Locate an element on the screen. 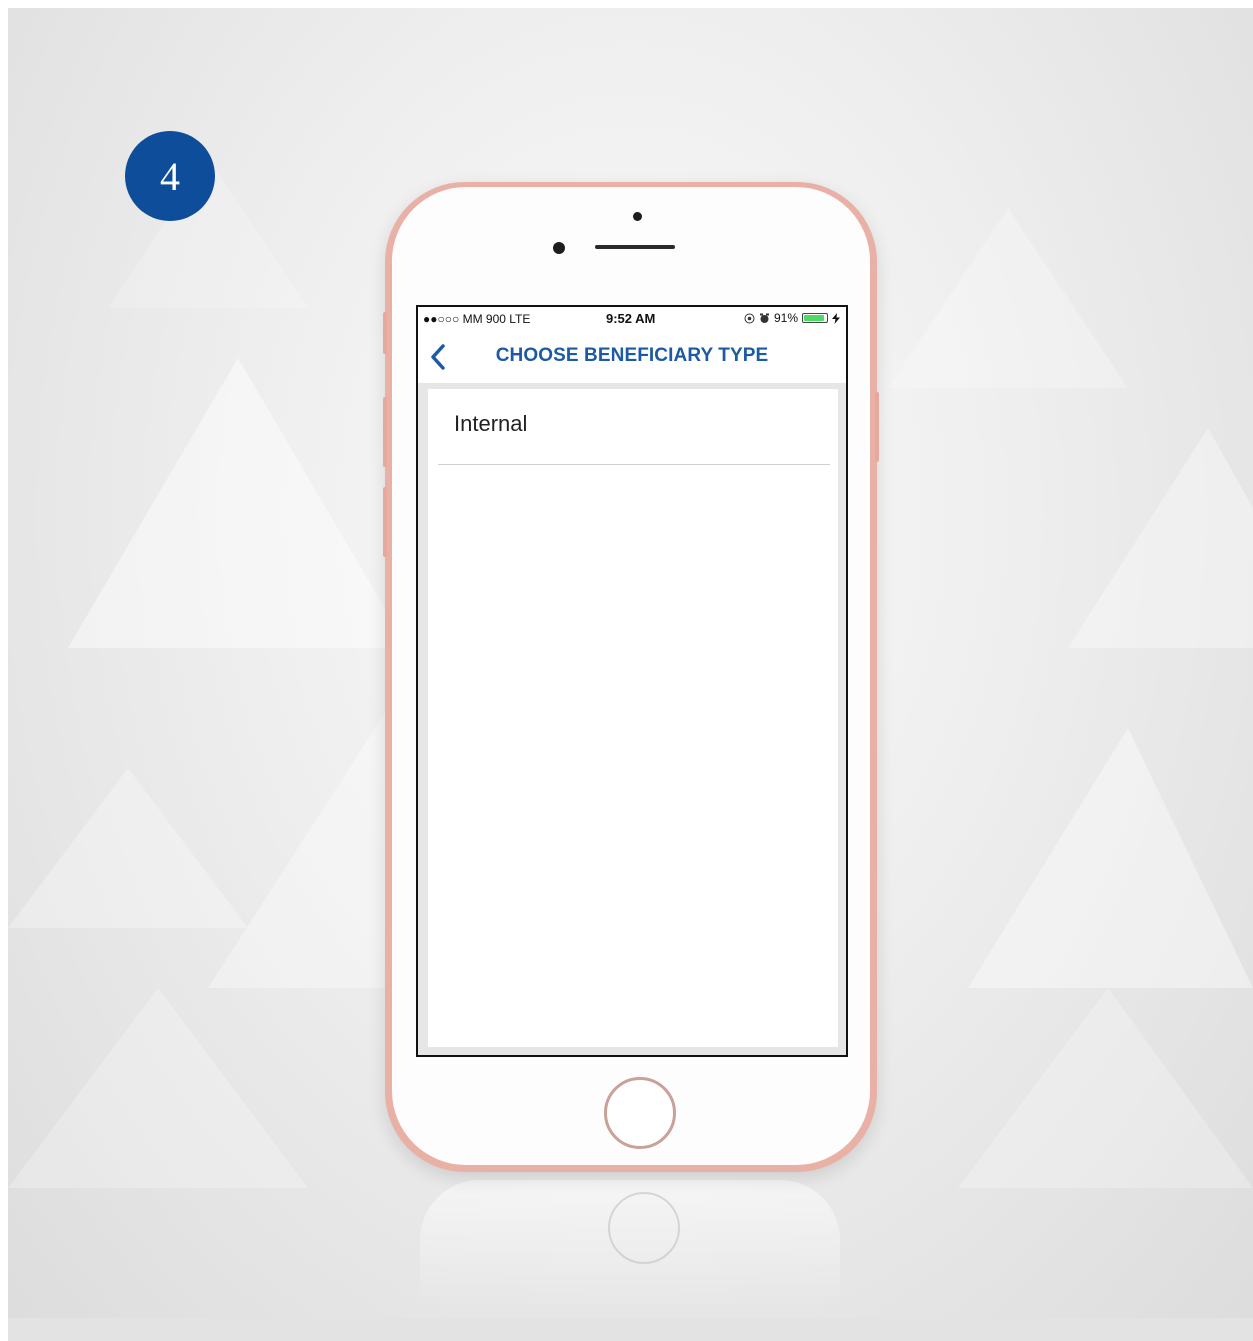 This screenshot has width=1253, height=1341. battery-icon is located at coordinates (815, 318).